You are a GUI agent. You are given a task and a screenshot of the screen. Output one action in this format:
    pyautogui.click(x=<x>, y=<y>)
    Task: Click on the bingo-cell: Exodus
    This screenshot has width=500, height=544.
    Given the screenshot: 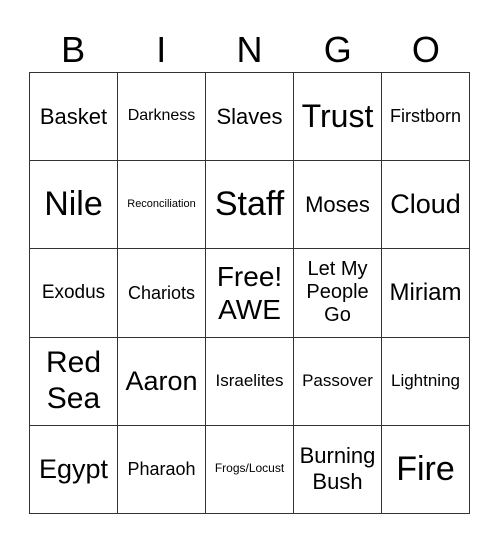 What is the action you would take?
    pyautogui.click(x=74, y=293)
    